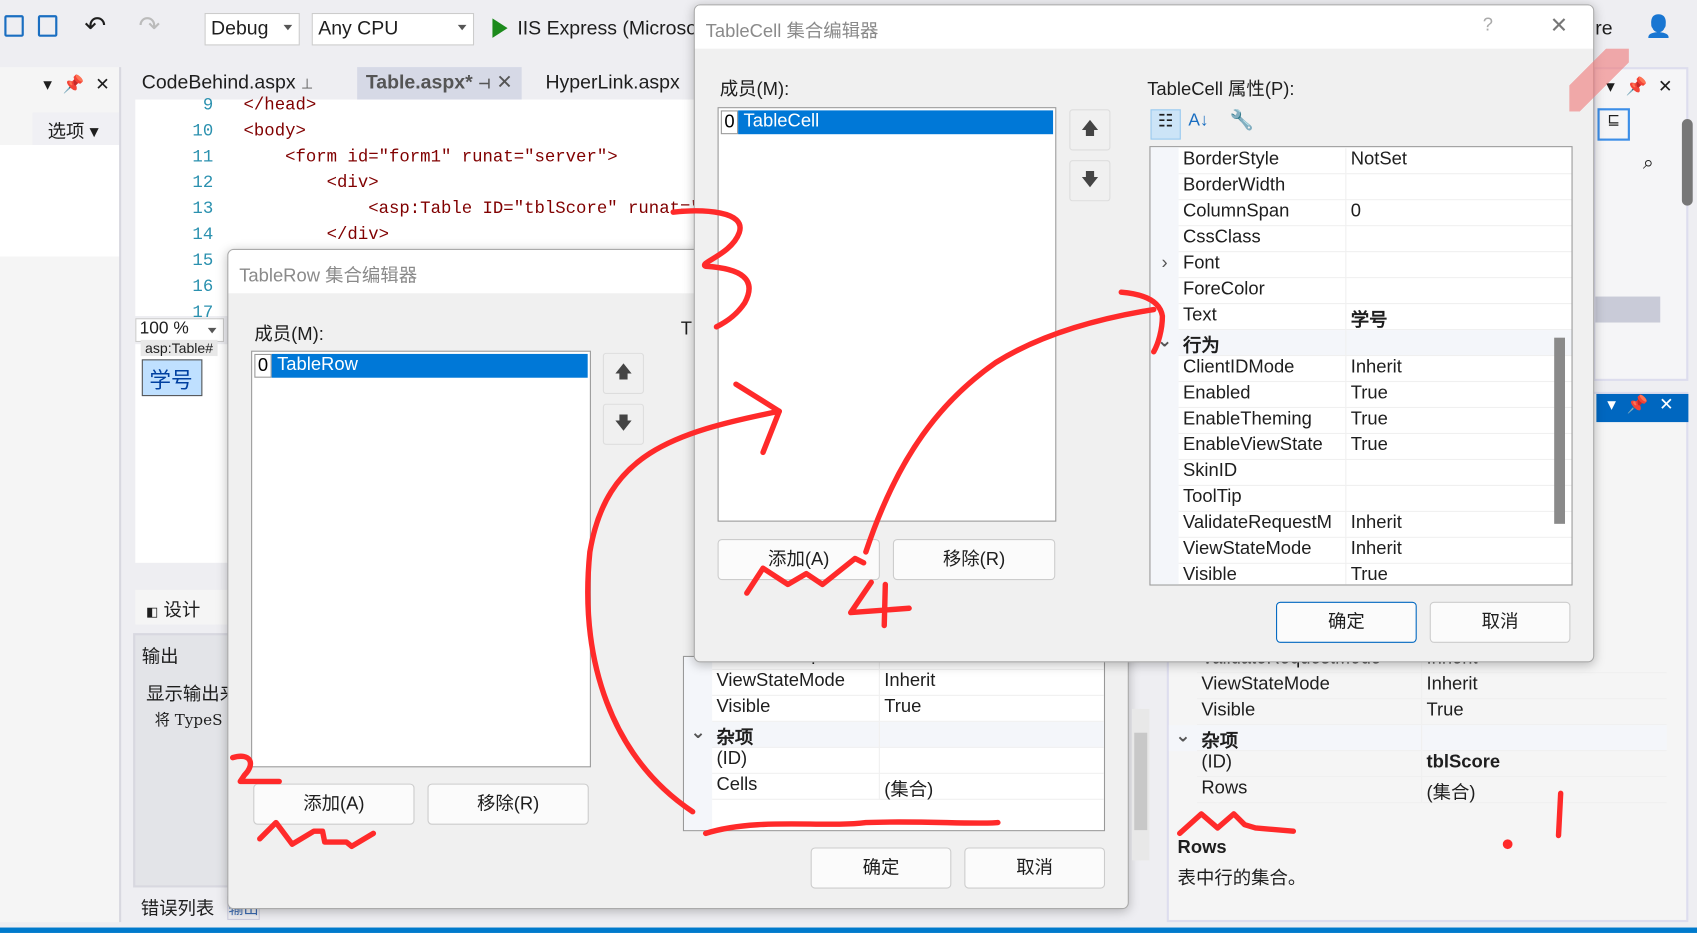 This screenshot has width=1697, height=933. I want to click on annotation-arrow-to-text, so click(1014, 422).